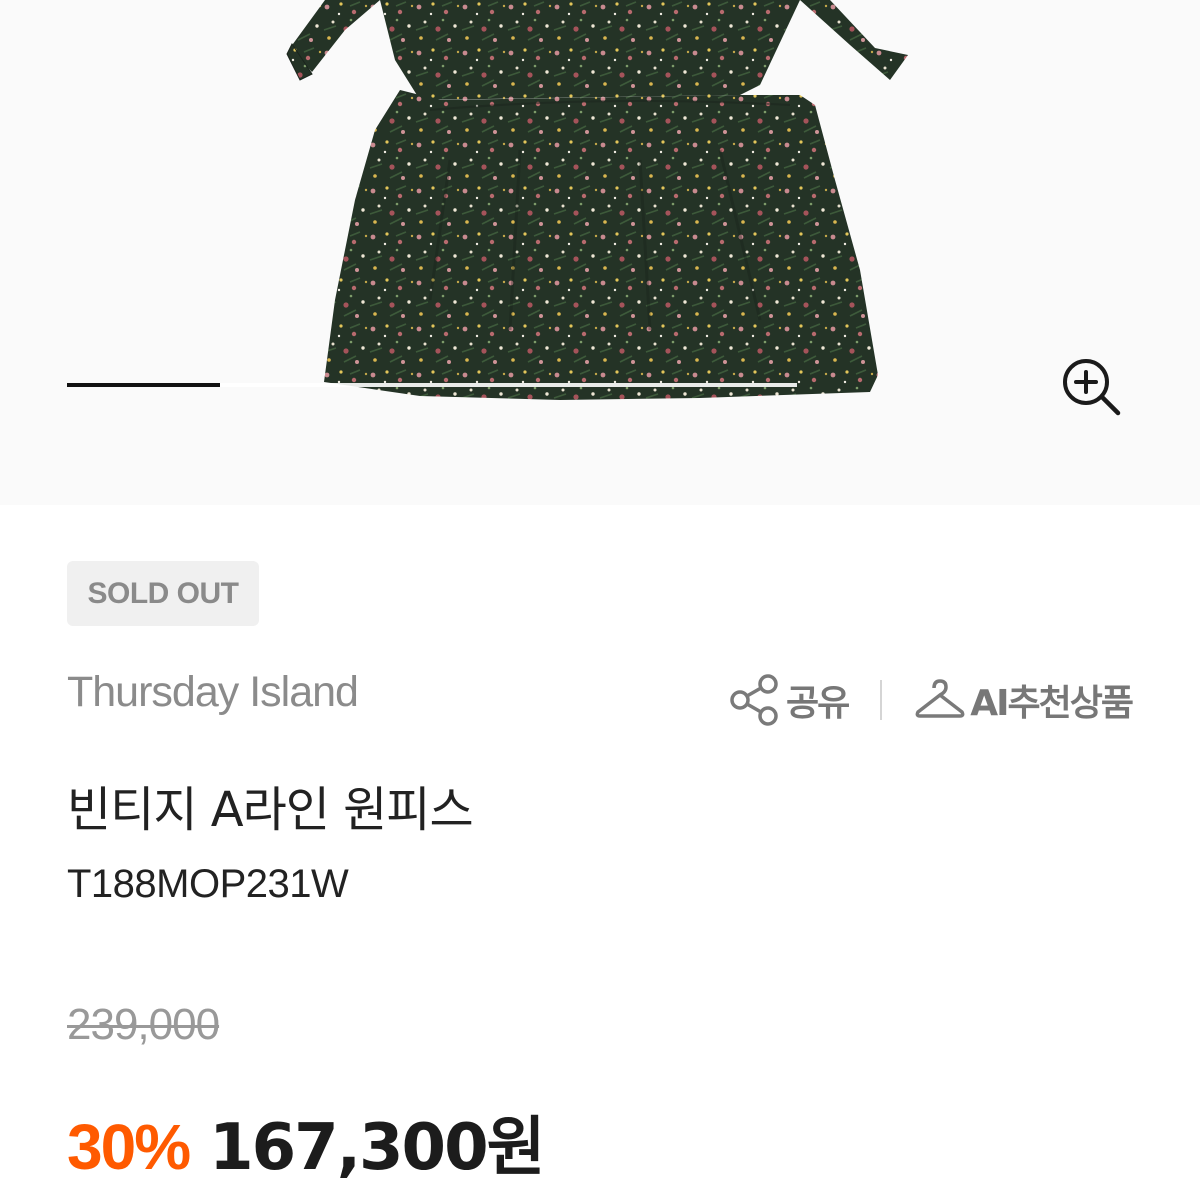 Image resolution: width=1200 pixels, height=1200 pixels. I want to click on sale-price: 167,300원, so click(377, 1148).